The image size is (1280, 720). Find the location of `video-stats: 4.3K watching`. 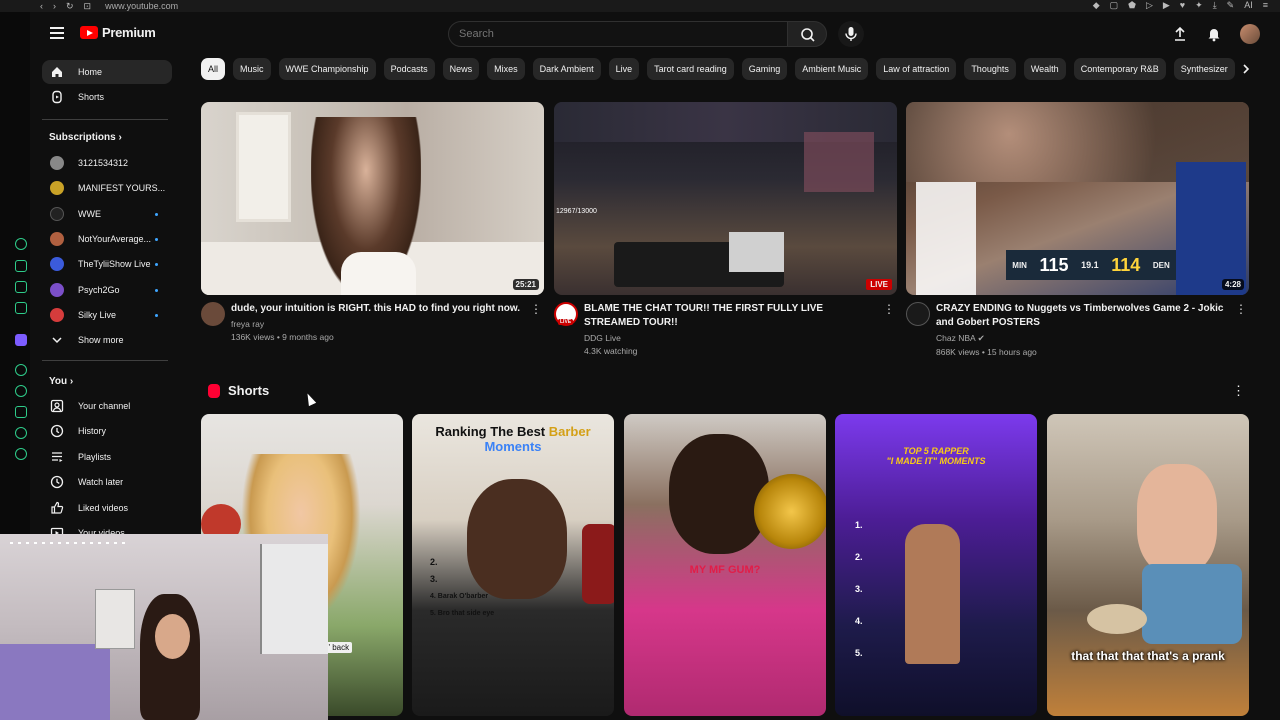

video-stats: 4.3K watching is located at coordinates (611, 351).